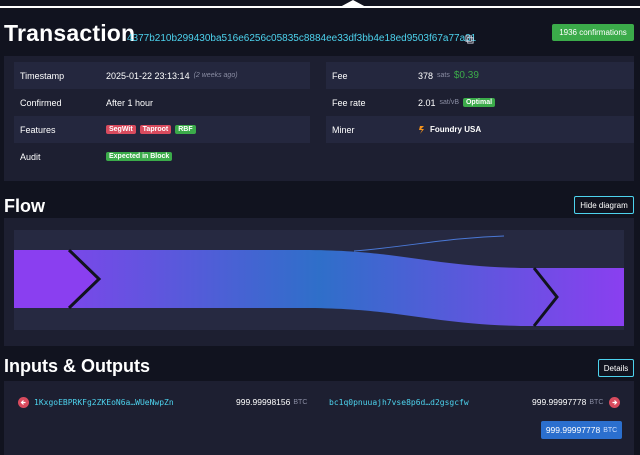 This screenshot has width=640, height=455. Describe the element at coordinates (469, 39) in the screenshot. I see `copy-icon` at that location.